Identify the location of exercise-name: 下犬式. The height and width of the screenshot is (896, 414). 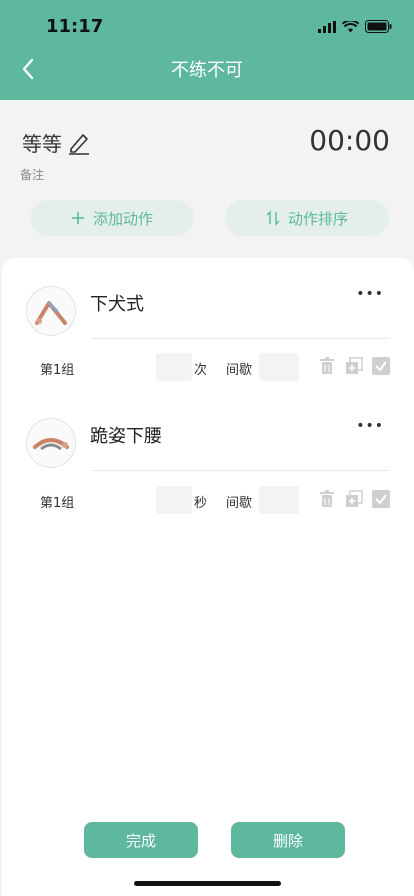
(117, 304).